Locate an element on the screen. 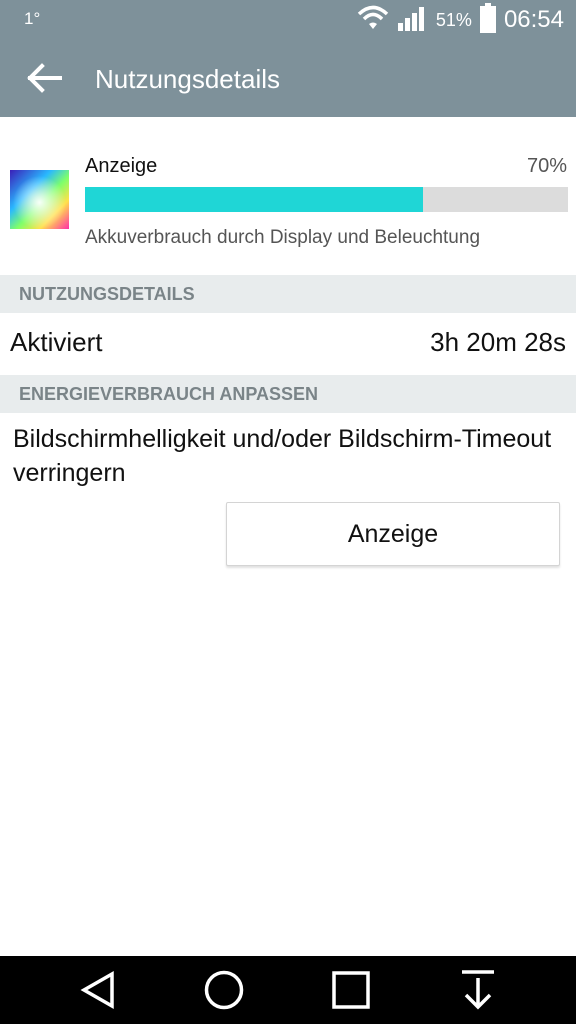  active-time-value: 3h 20m 28s is located at coordinates (498, 342).